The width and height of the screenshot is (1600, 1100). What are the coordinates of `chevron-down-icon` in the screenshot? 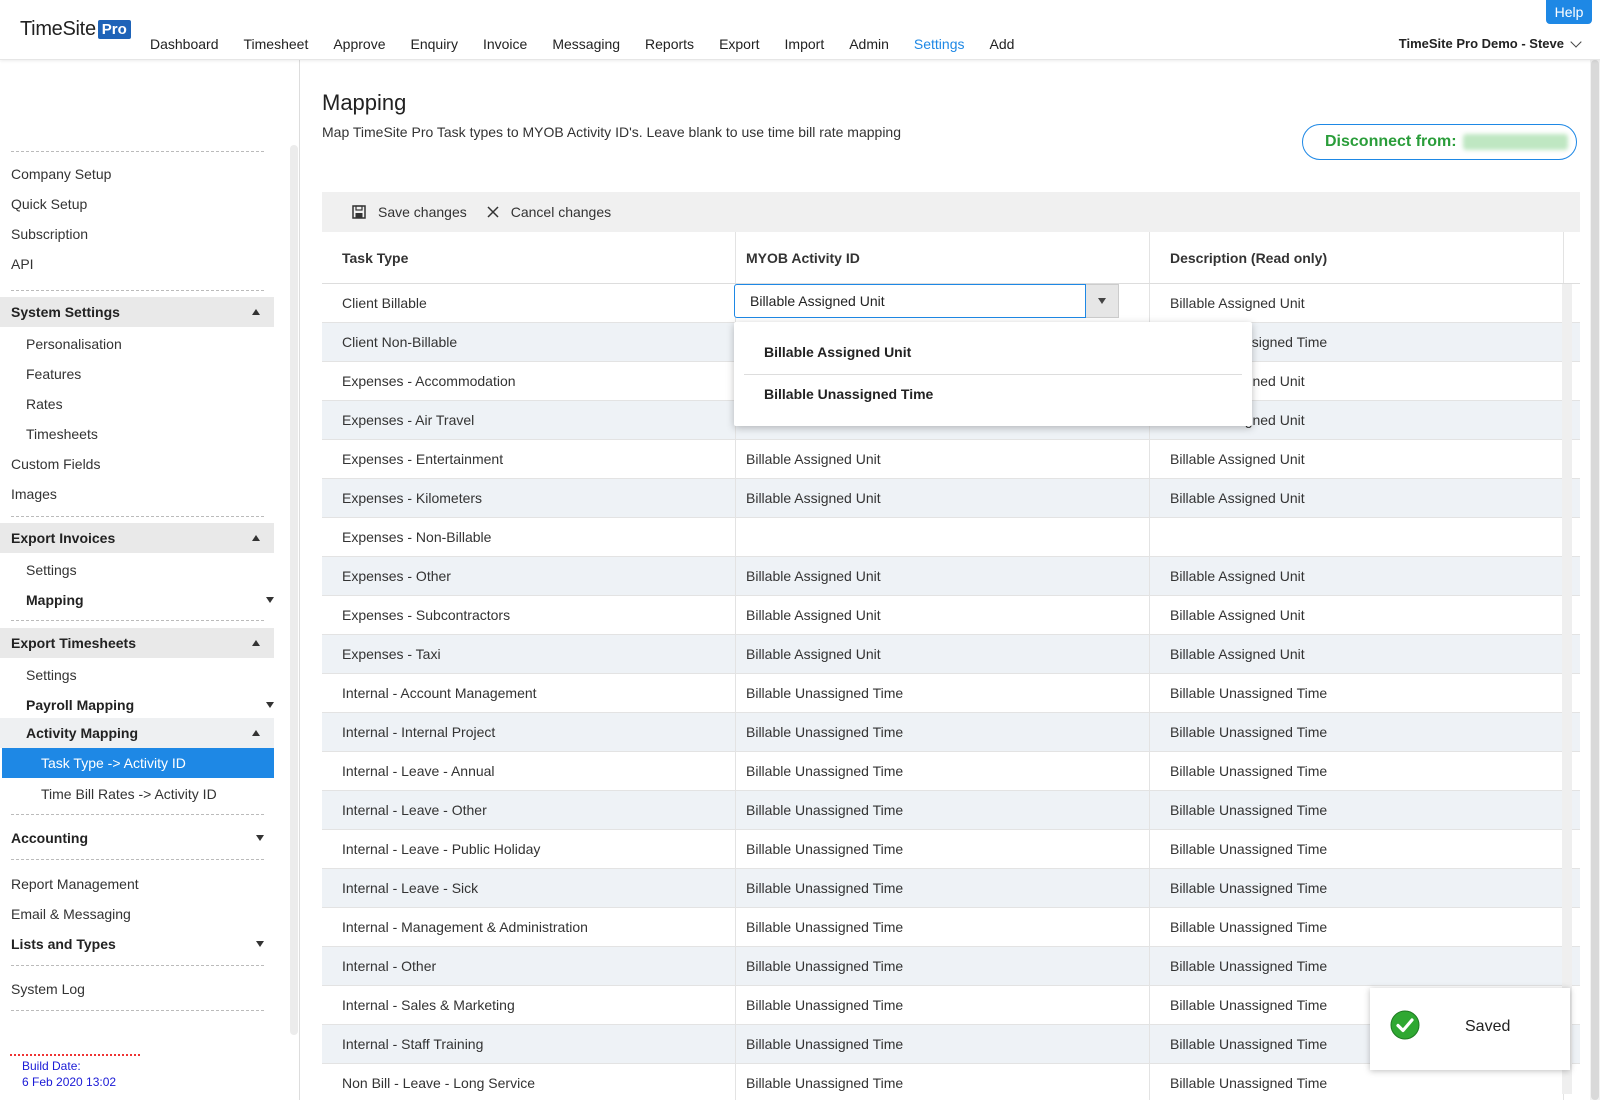 It's located at (1576, 41).